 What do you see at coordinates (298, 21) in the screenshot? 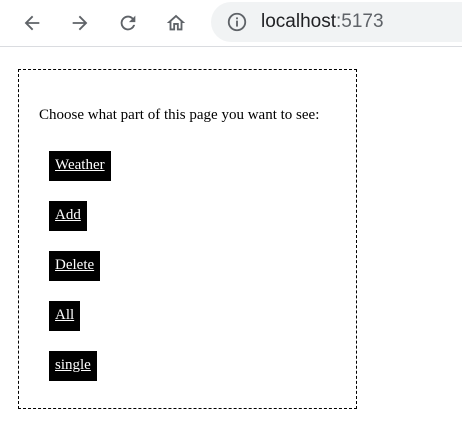
I see `url-host: localhost` at bounding box center [298, 21].